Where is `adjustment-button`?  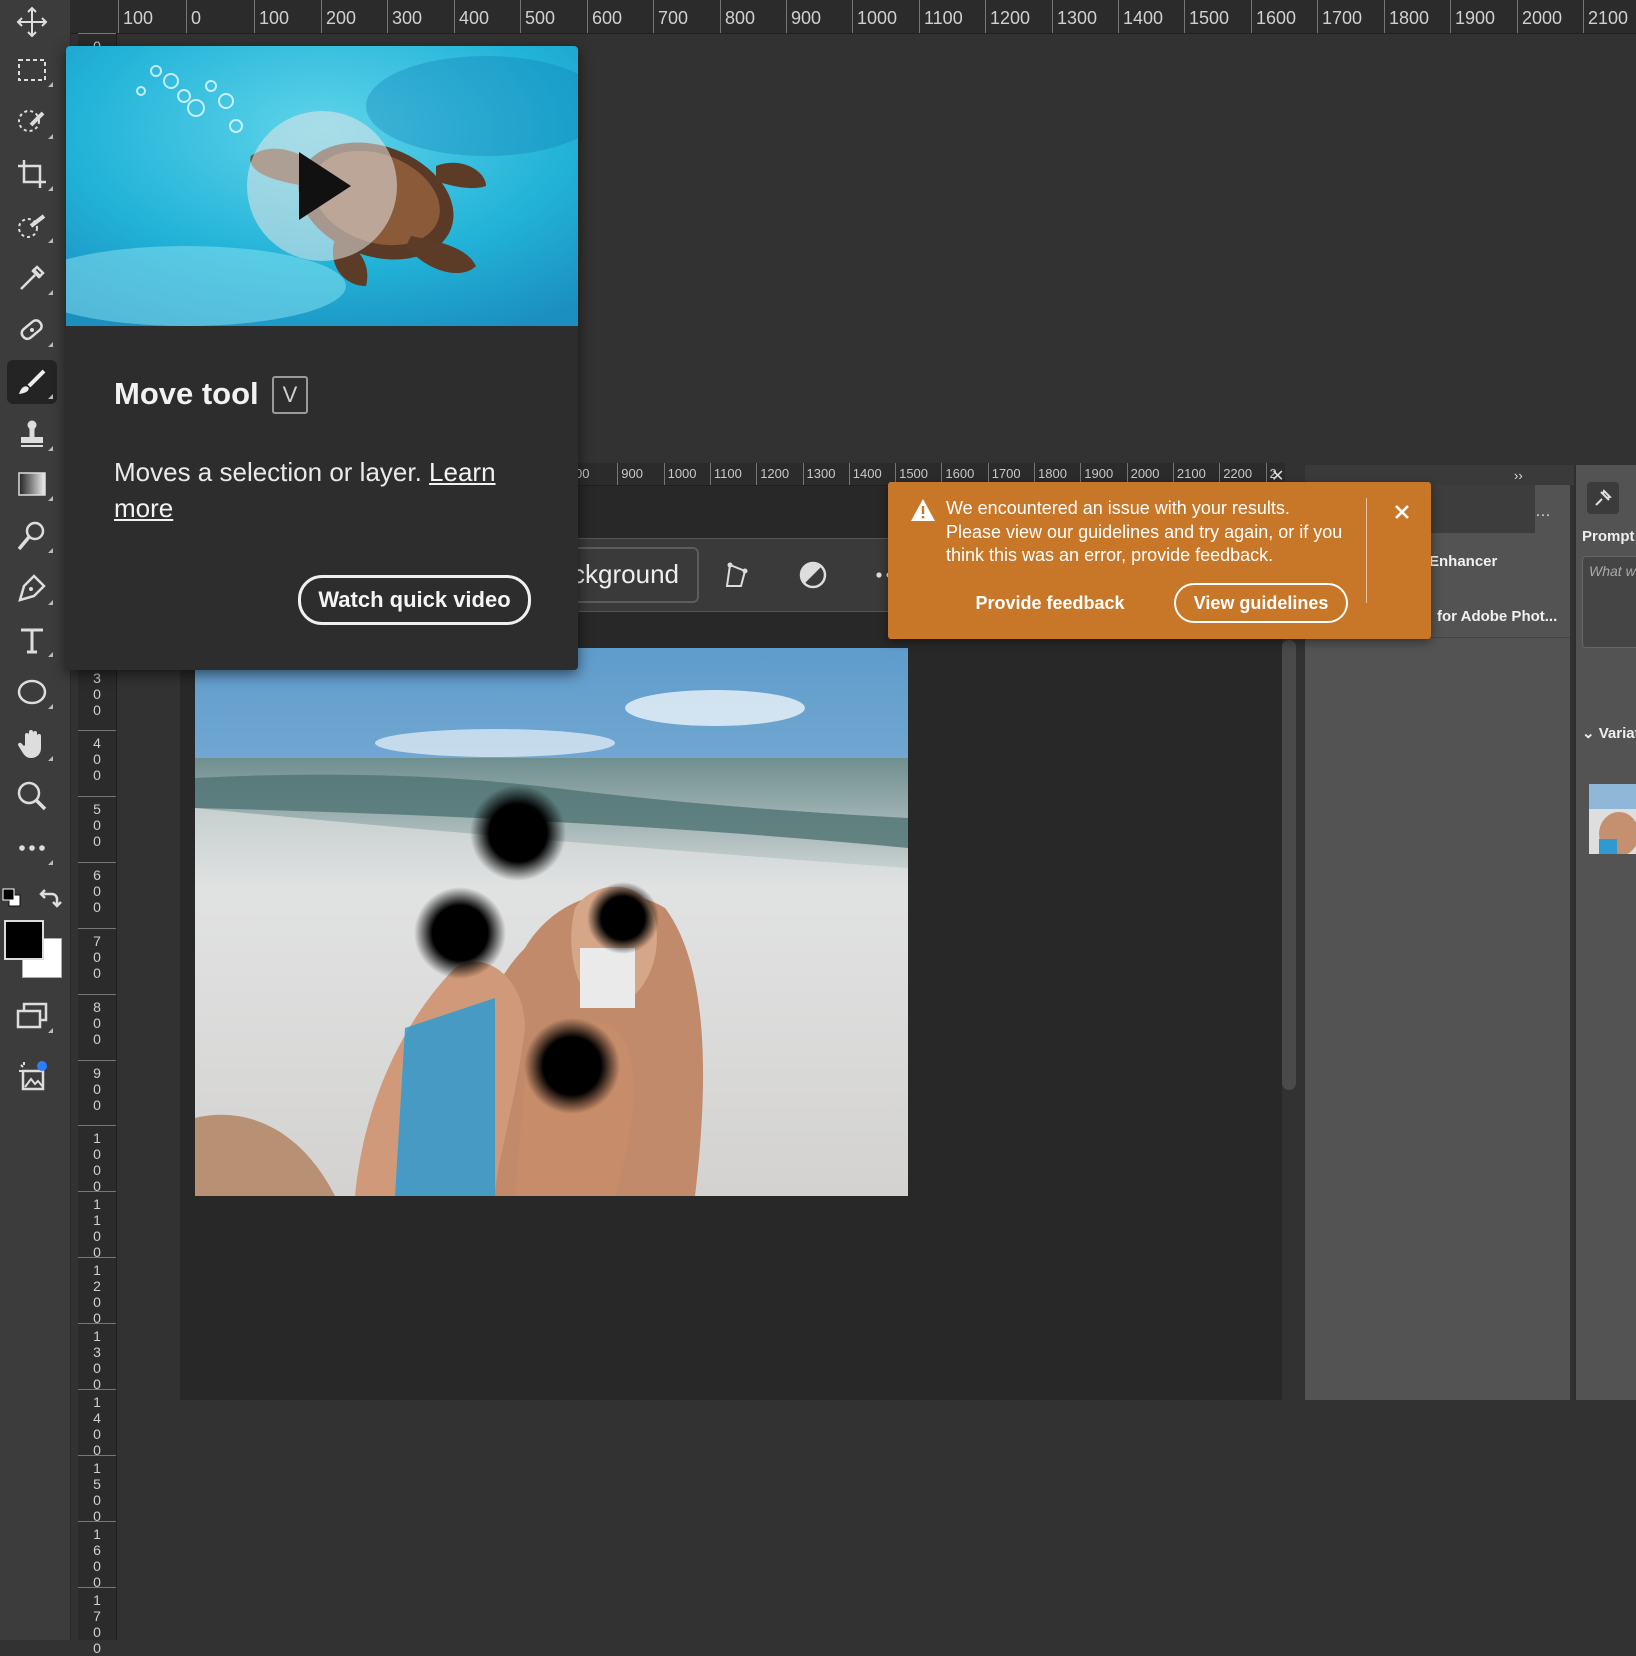
adjustment-button is located at coordinates (813, 575).